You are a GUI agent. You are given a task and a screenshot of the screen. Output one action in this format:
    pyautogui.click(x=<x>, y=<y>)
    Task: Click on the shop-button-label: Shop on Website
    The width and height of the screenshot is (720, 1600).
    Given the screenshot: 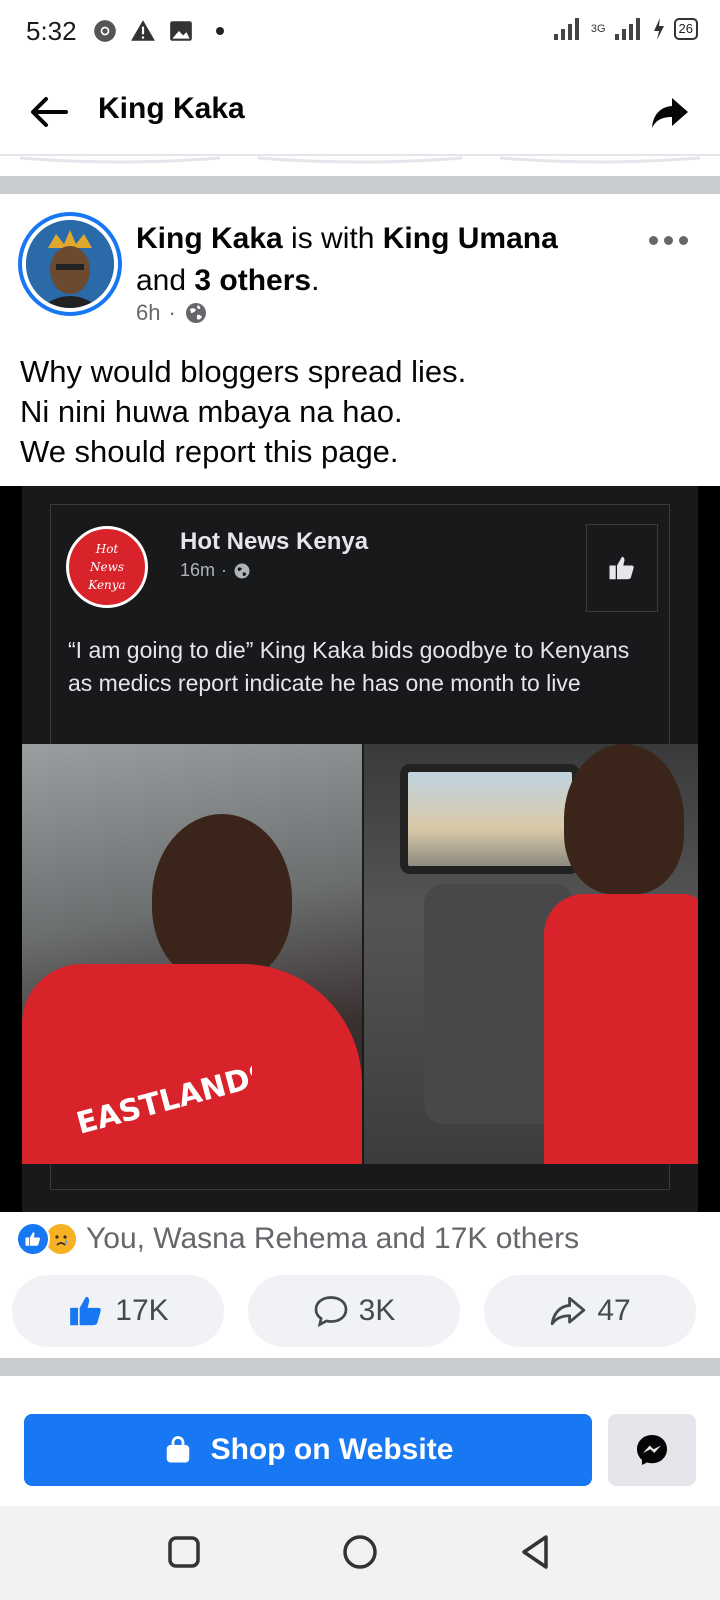 What is the action you would take?
    pyautogui.click(x=332, y=1449)
    